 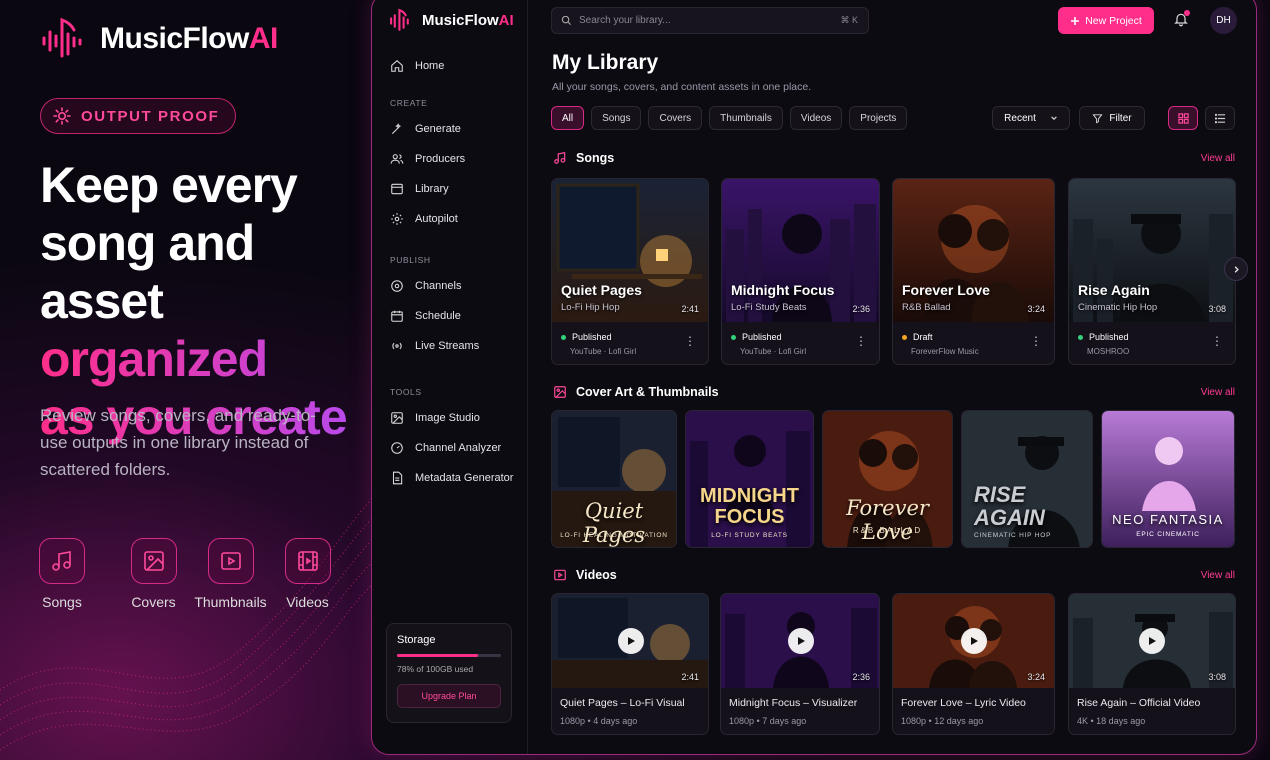 I want to click on cover-card-neo-fantasia: NEO FANTASIA EPIC CINEMATIC, so click(x=1168, y=479).